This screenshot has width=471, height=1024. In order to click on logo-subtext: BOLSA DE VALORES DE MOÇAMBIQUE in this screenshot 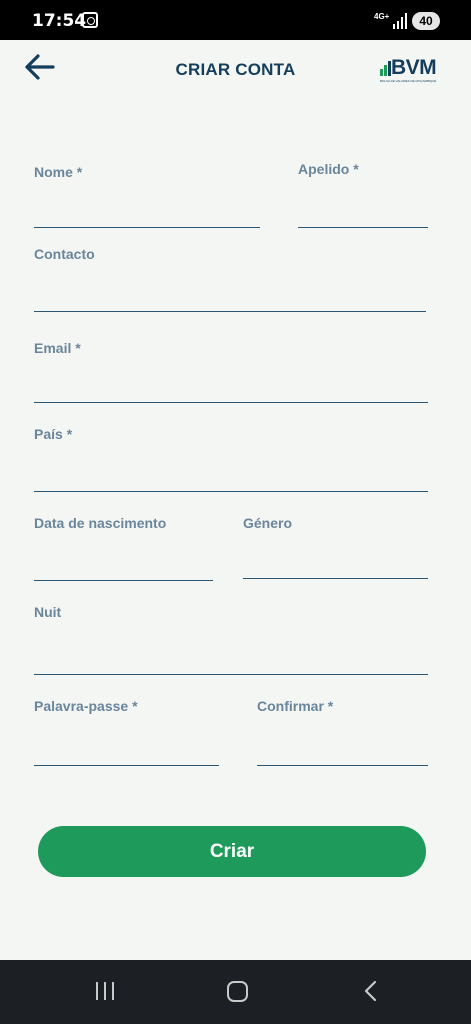, I will do `click(408, 81)`.